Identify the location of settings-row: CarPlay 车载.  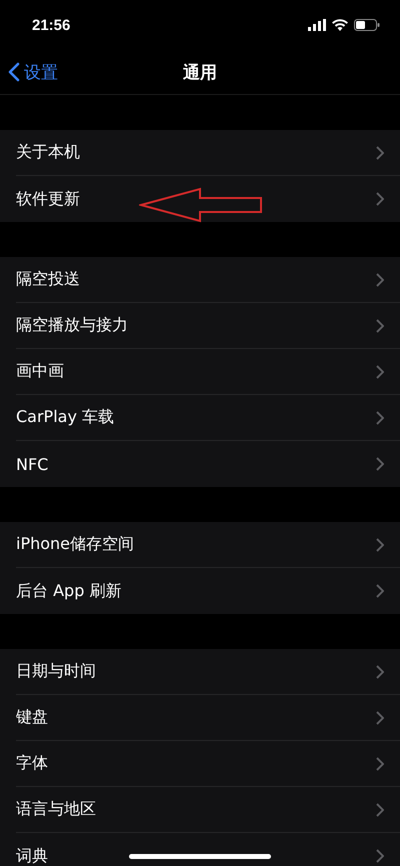
(208, 418).